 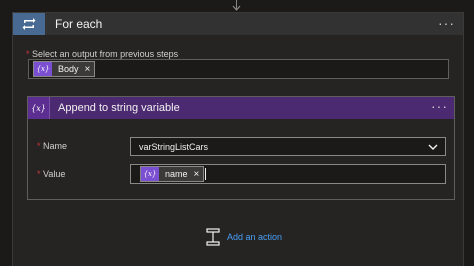 I want to click on select-output-label-text: Select an output from previous steps, so click(x=105, y=54).